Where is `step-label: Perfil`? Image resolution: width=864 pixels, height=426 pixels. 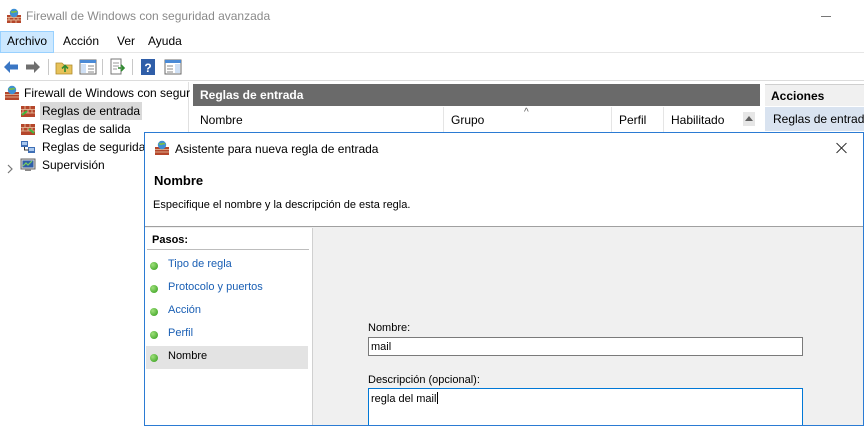
step-label: Perfil is located at coordinates (181, 333).